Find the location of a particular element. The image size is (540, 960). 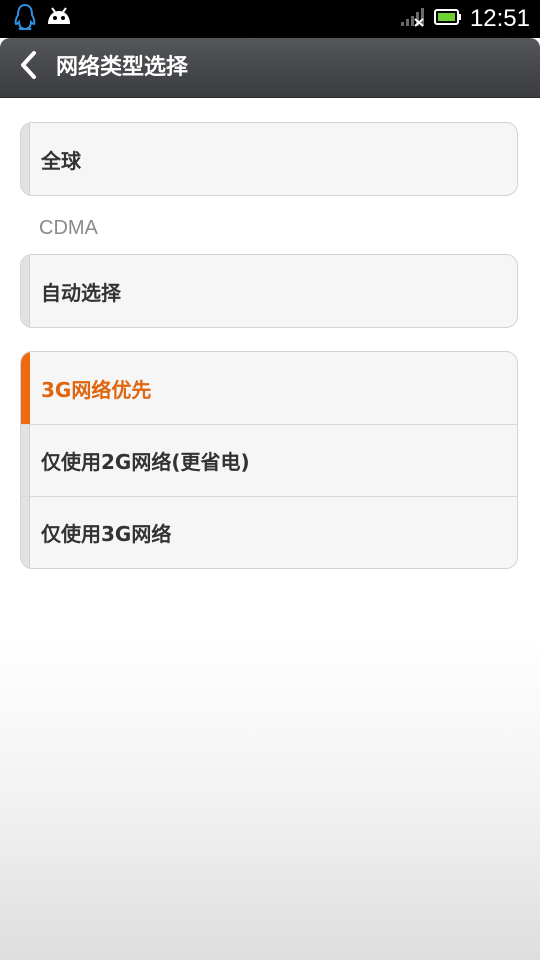

android-icon is located at coordinates (59, 19).